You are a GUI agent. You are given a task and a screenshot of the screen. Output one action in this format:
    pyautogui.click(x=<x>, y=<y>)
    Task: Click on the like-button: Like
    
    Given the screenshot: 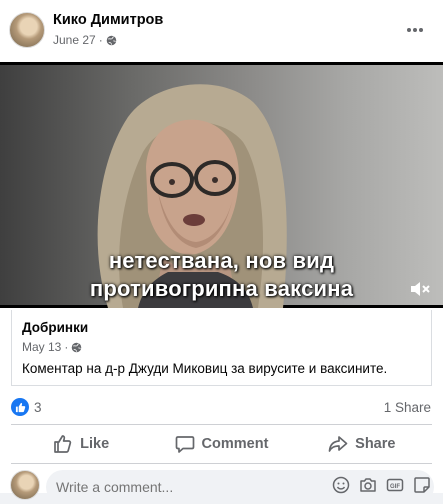 What is the action you would take?
    pyautogui.click(x=81, y=444)
    